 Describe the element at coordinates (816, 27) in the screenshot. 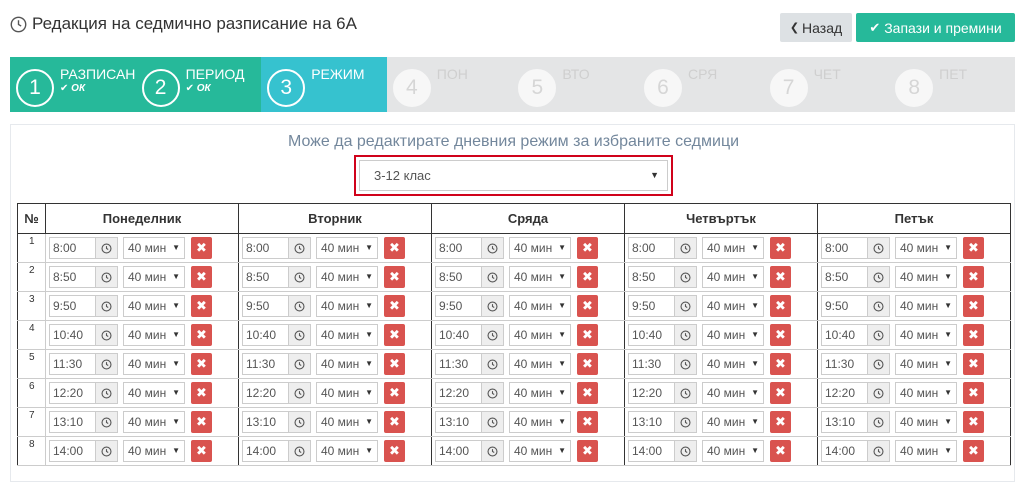

I see `back-button: ❮ Назад` at that location.